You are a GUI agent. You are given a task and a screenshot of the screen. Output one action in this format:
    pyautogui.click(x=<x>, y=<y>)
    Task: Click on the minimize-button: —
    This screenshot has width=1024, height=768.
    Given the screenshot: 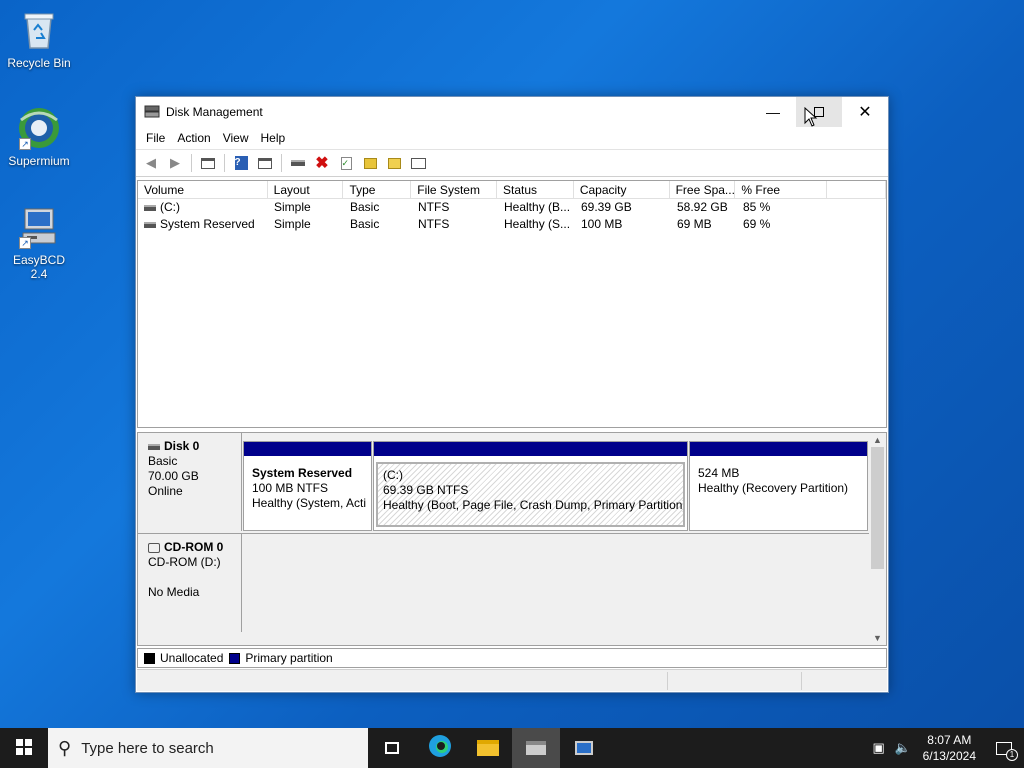 What is the action you would take?
    pyautogui.click(x=773, y=112)
    